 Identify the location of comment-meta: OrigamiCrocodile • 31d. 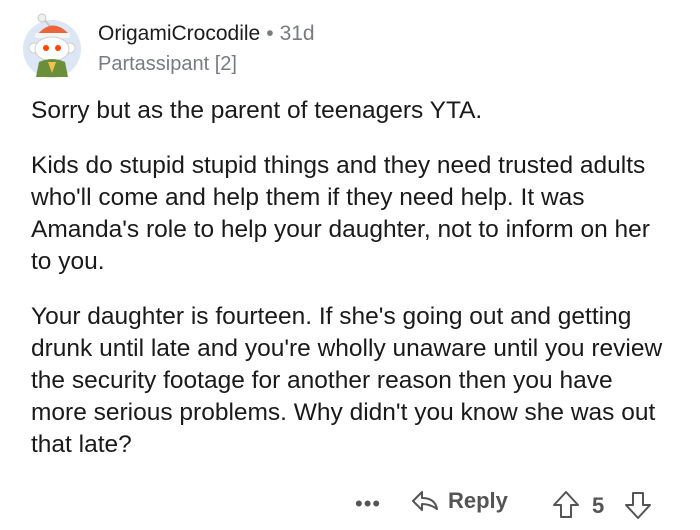
(206, 34).